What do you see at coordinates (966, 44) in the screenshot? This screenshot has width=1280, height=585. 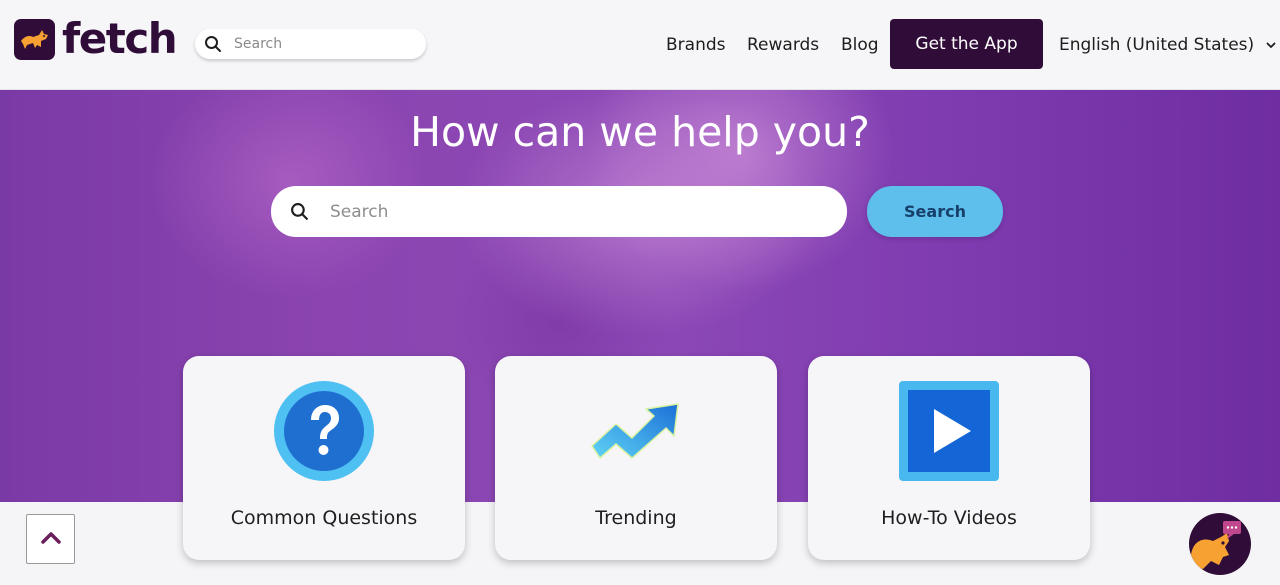 I see `get-the-app-button: Get the App` at bounding box center [966, 44].